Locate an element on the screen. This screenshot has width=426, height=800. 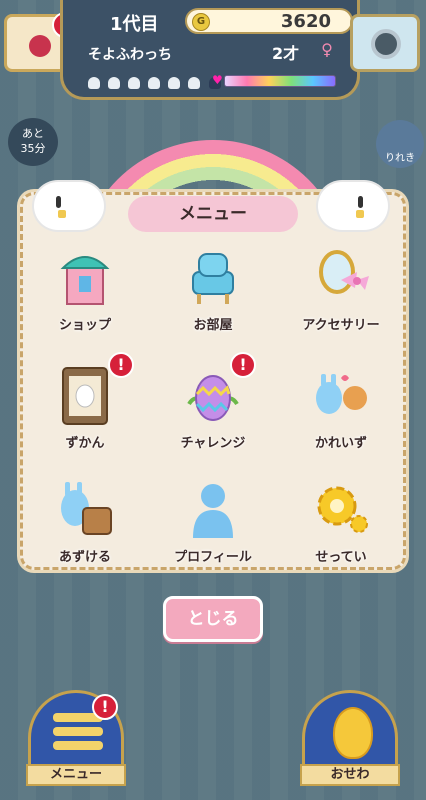
menu-item-label: お部屋 is located at coordinates (213, 325).